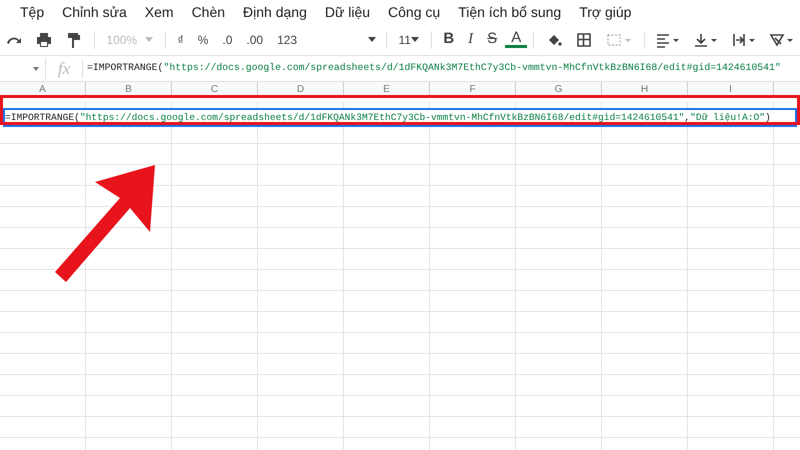  What do you see at coordinates (44, 39) in the screenshot?
I see `print-icon` at bounding box center [44, 39].